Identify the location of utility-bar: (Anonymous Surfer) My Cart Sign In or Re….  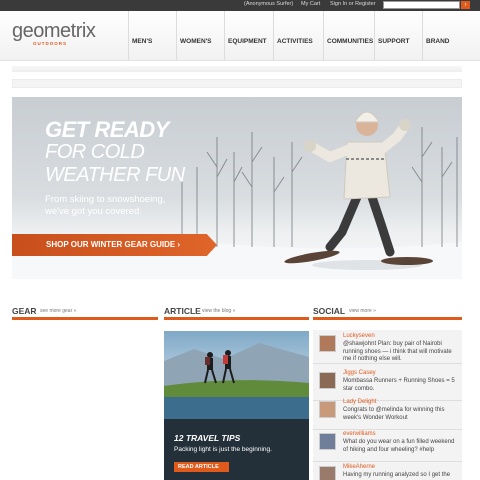
(240, 8).